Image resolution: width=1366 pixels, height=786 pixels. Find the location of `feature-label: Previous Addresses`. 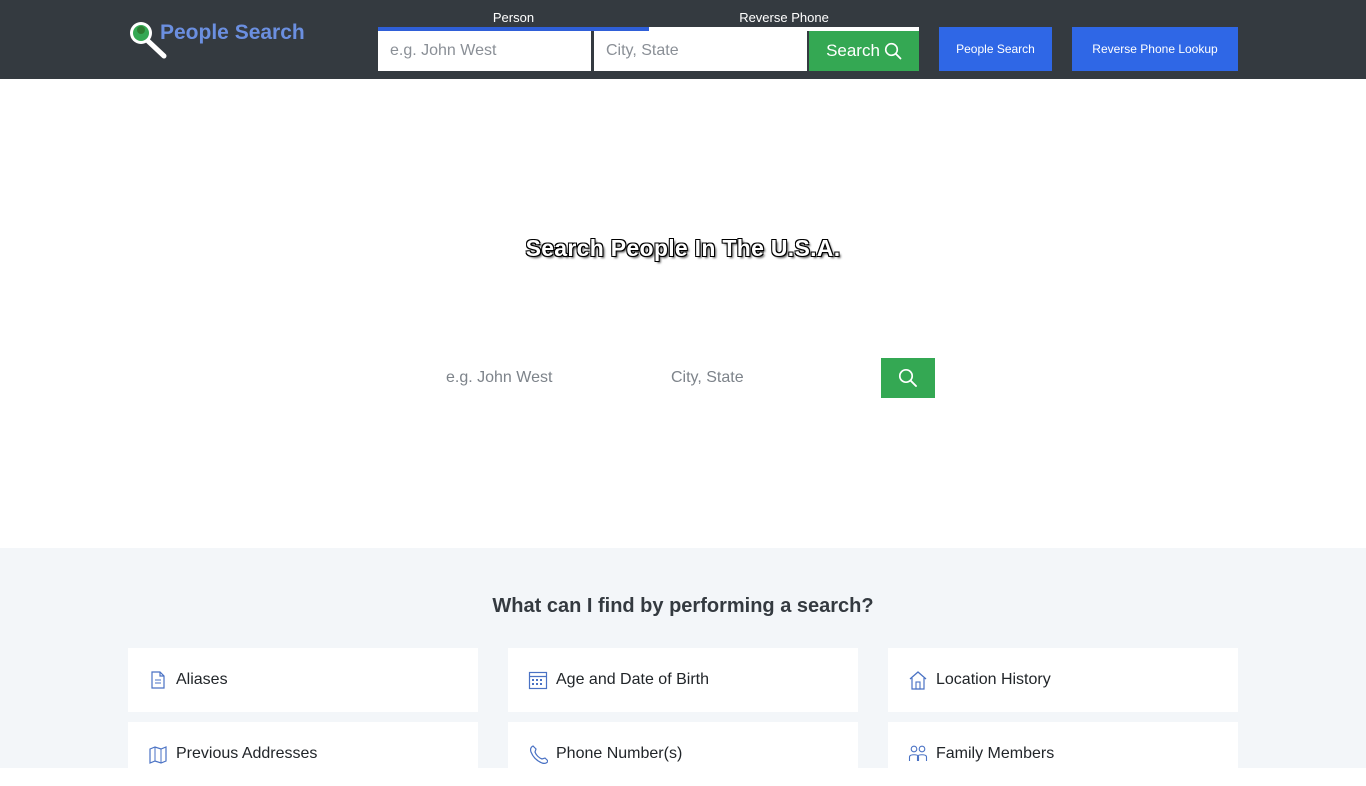

feature-label: Previous Addresses is located at coordinates (247, 753).